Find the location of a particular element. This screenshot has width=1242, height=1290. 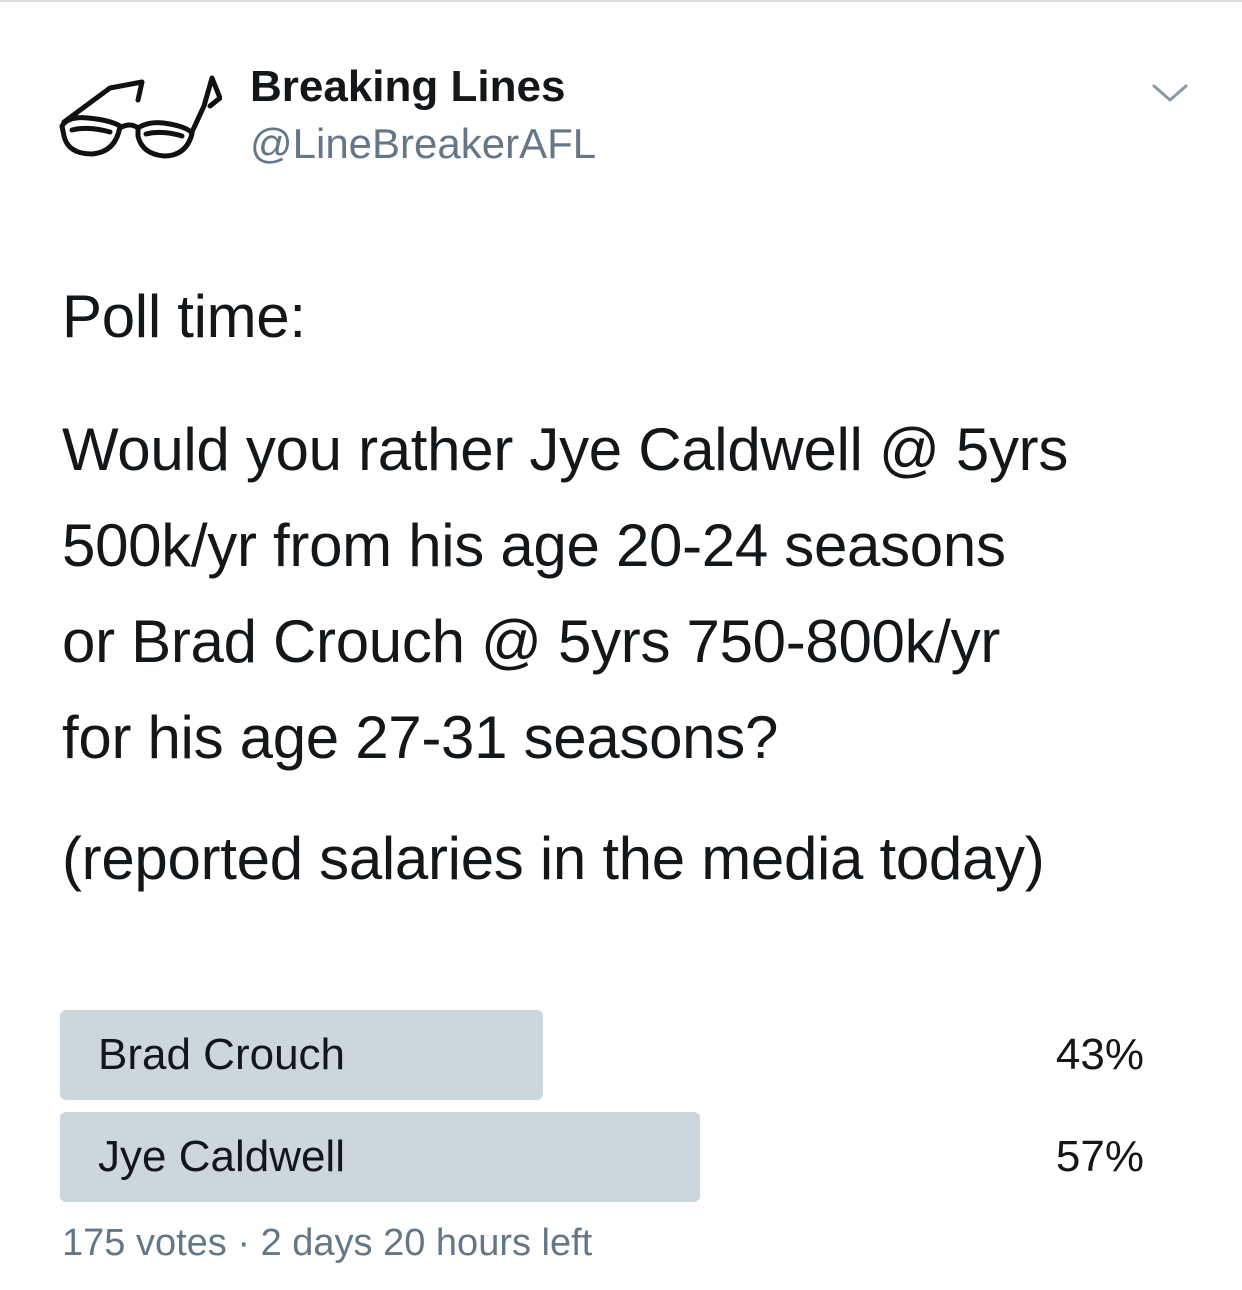

poll-option-percent: 57% is located at coordinates (1099, 1156).